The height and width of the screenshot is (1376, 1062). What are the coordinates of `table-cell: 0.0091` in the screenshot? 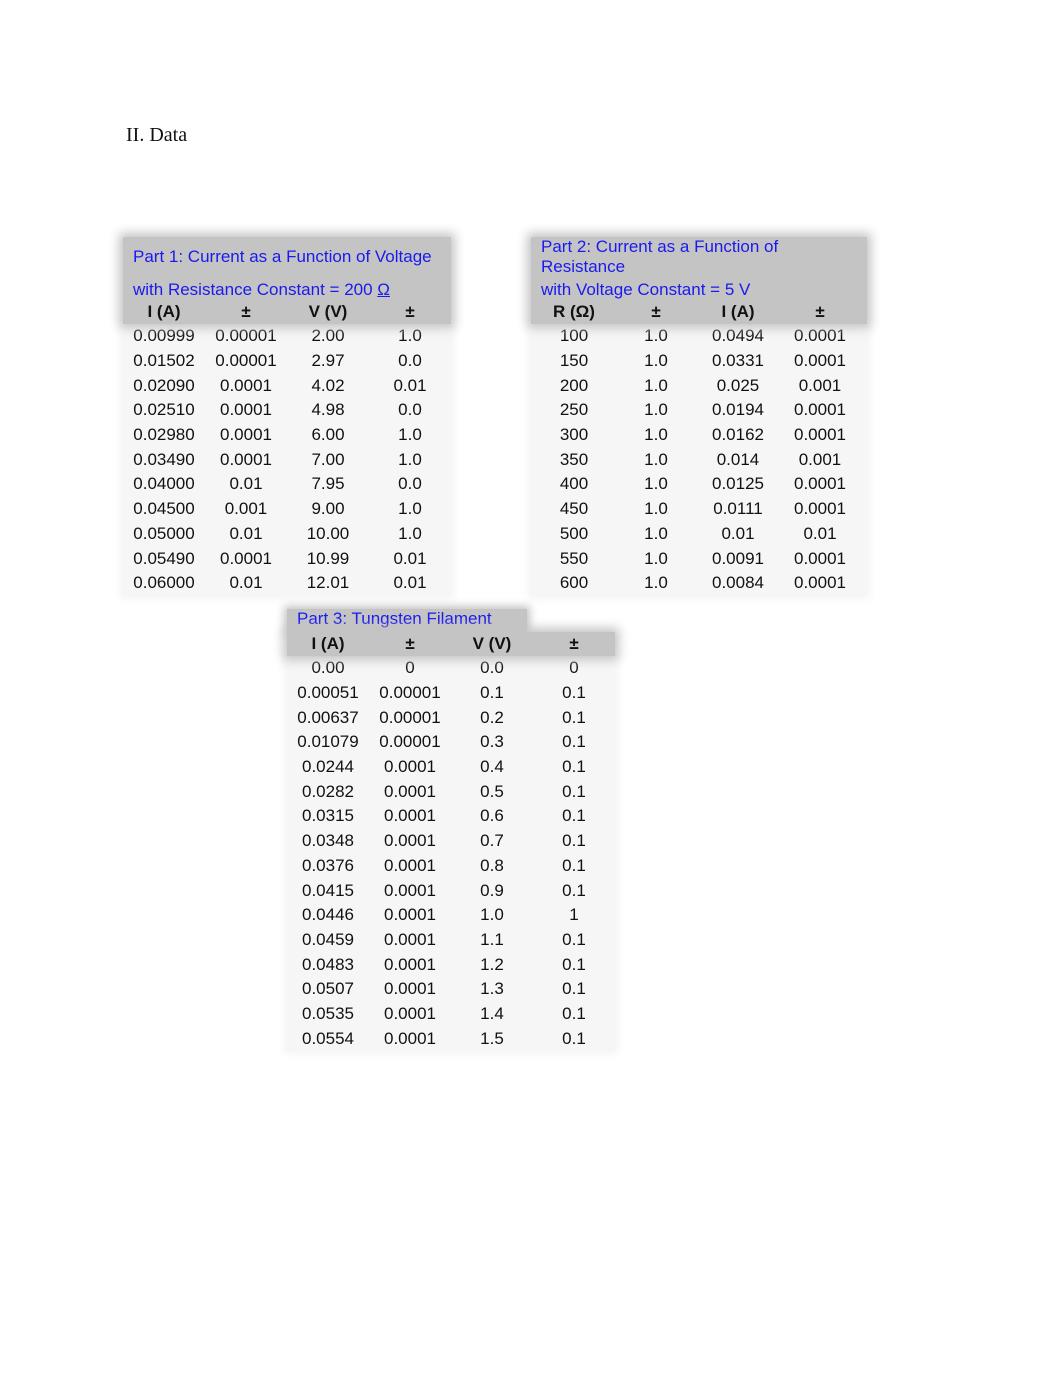 It's located at (738, 558).